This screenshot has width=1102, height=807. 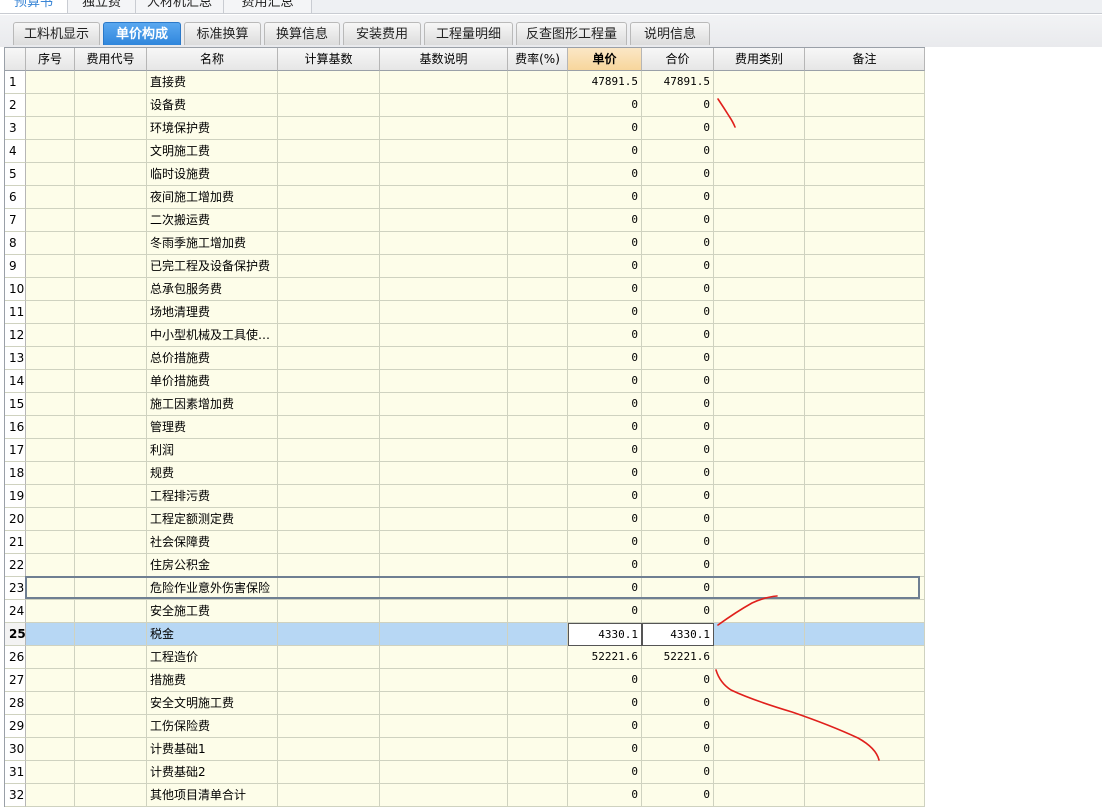 What do you see at coordinates (15, 427) in the screenshot?
I see `row-number: 16` at bounding box center [15, 427].